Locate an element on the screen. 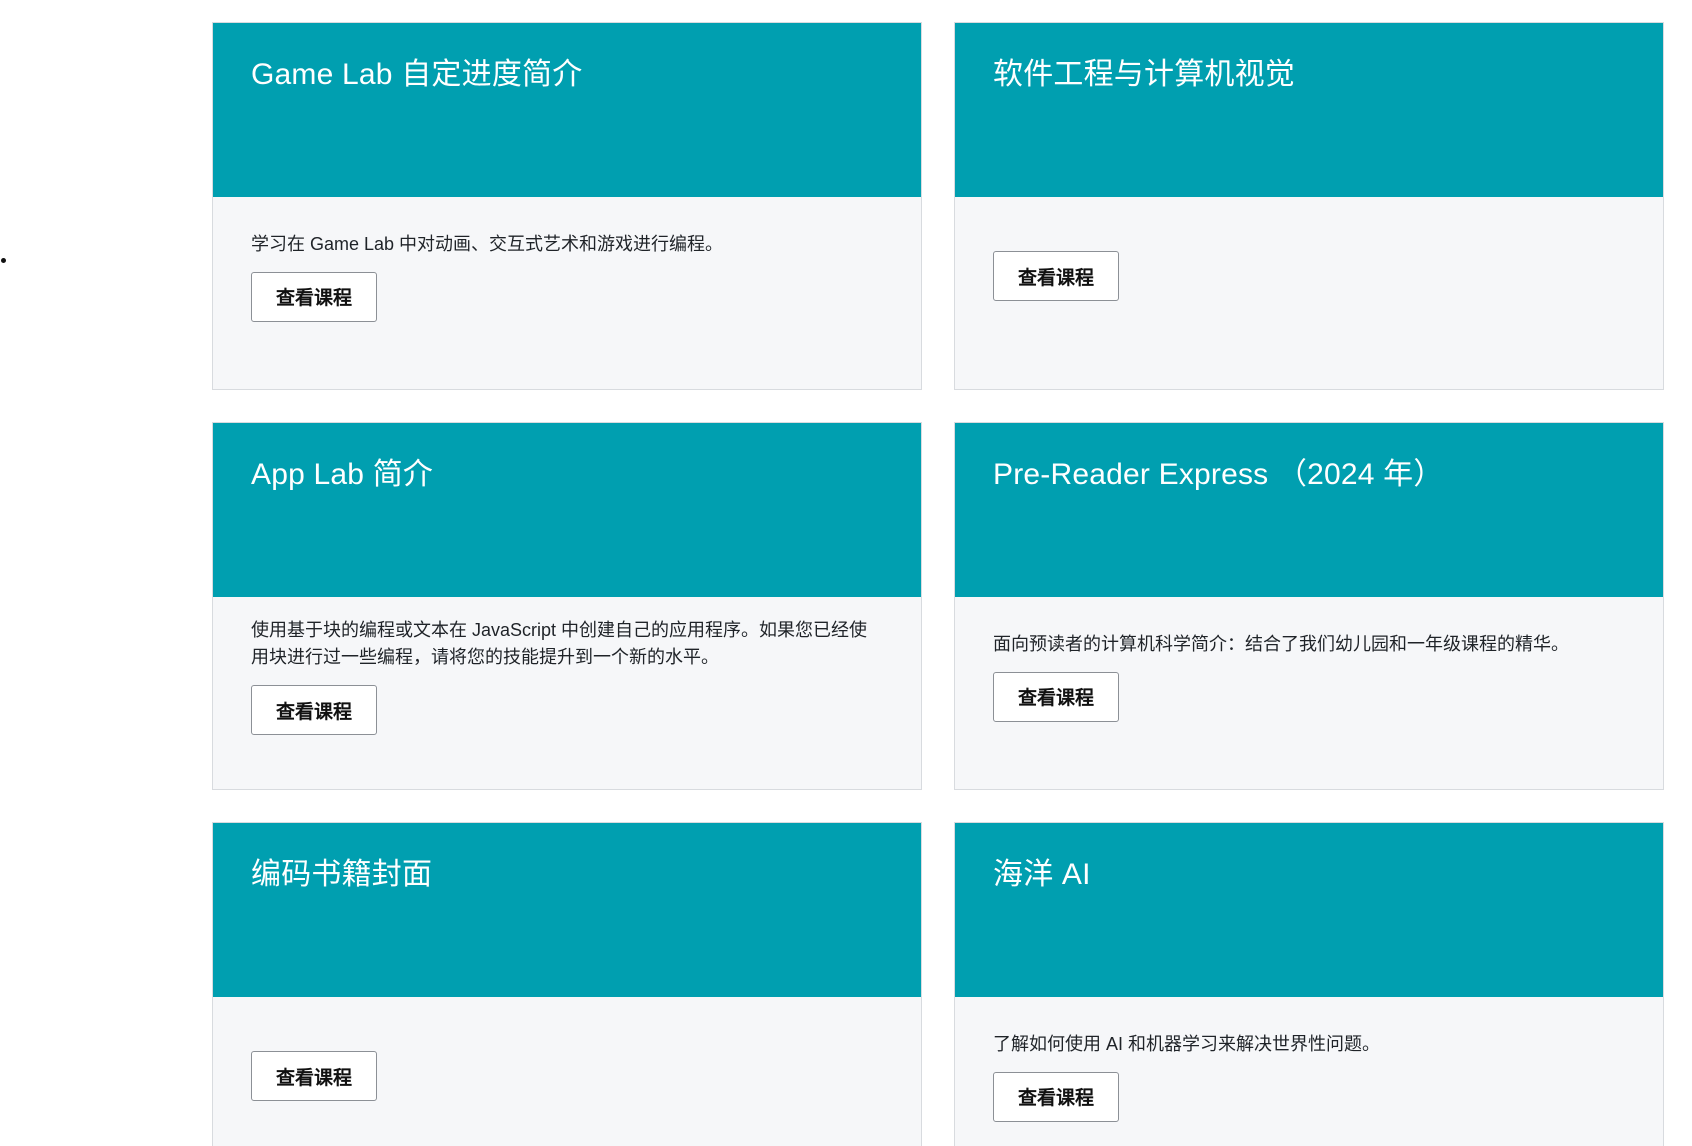  course-card-header: Game Lab 自定进度简介 is located at coordinates (567, 110).